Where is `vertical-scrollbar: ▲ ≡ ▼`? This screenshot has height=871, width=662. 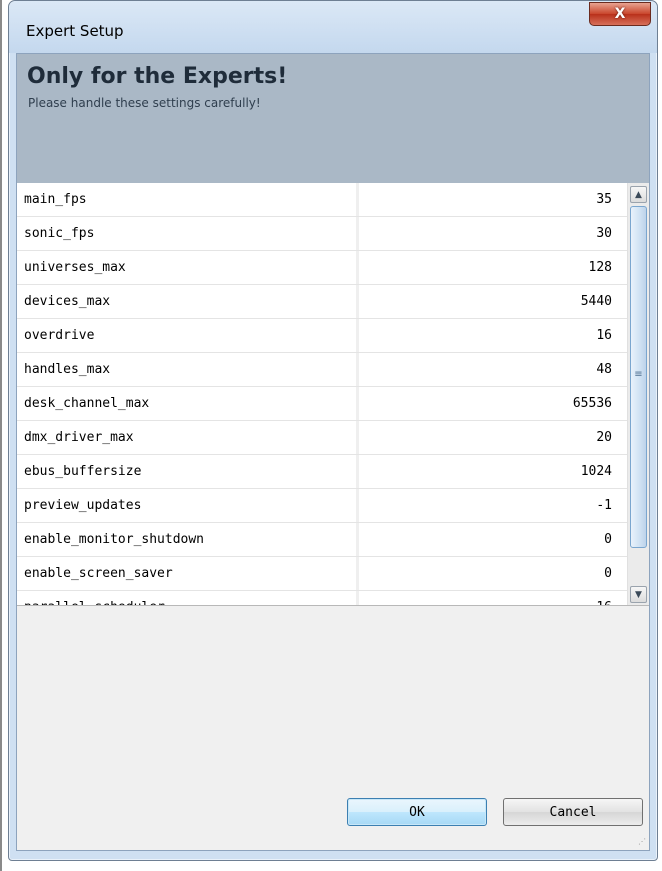 vertical-scrollbar: ▲ ≡ ▼ is located at coordinates (638, 394).